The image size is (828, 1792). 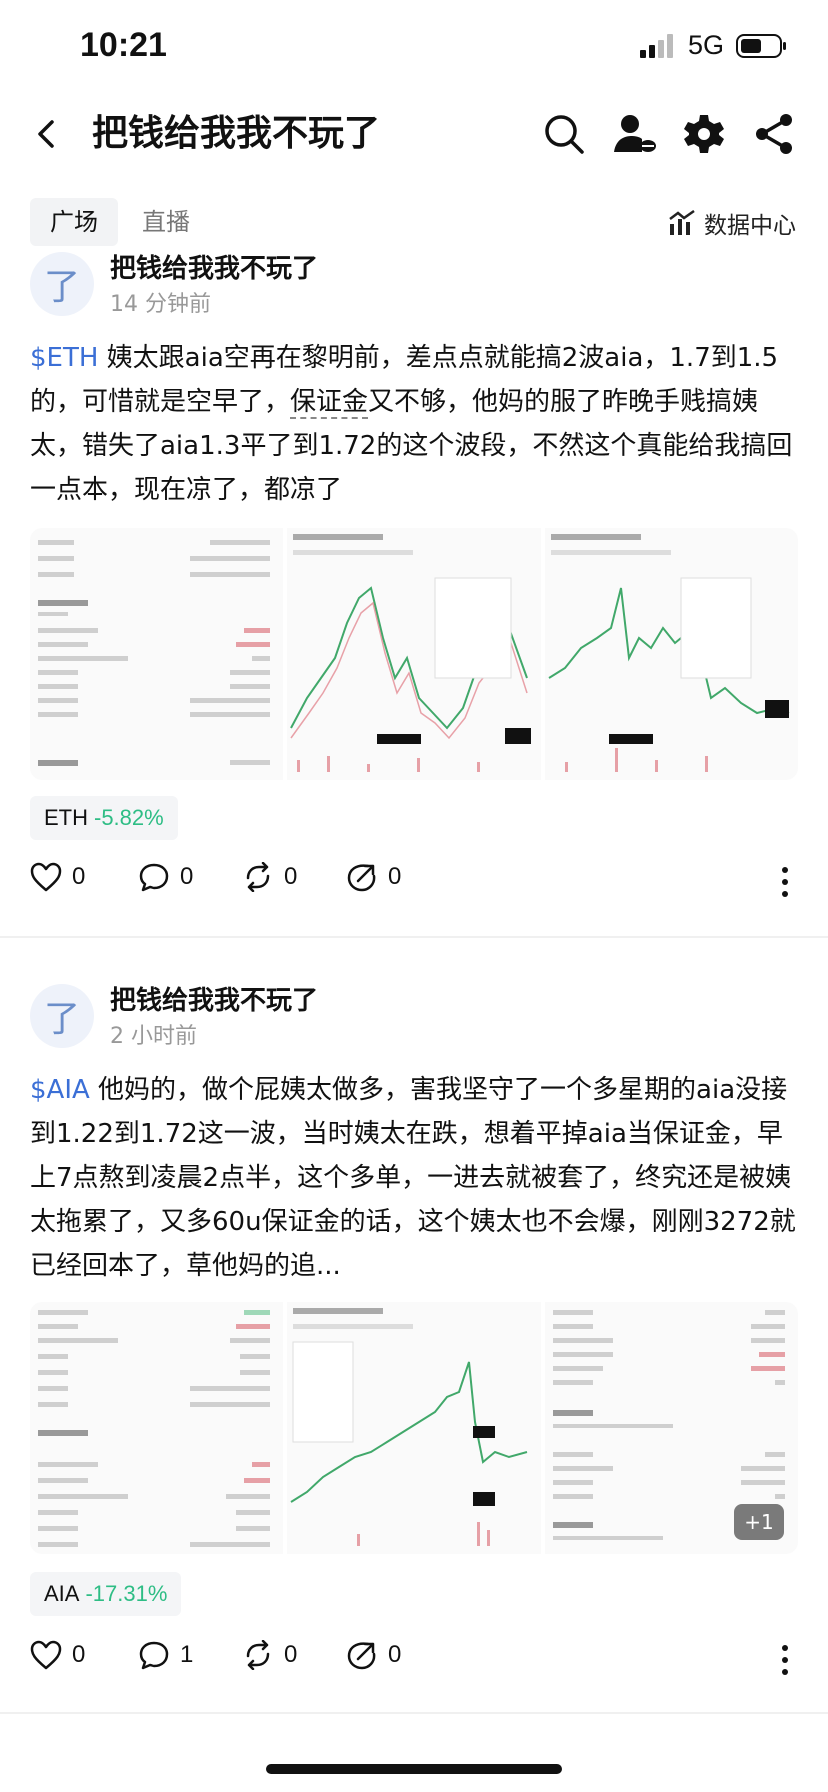 I want to click on signal-icon, so click(x=656, y=45).